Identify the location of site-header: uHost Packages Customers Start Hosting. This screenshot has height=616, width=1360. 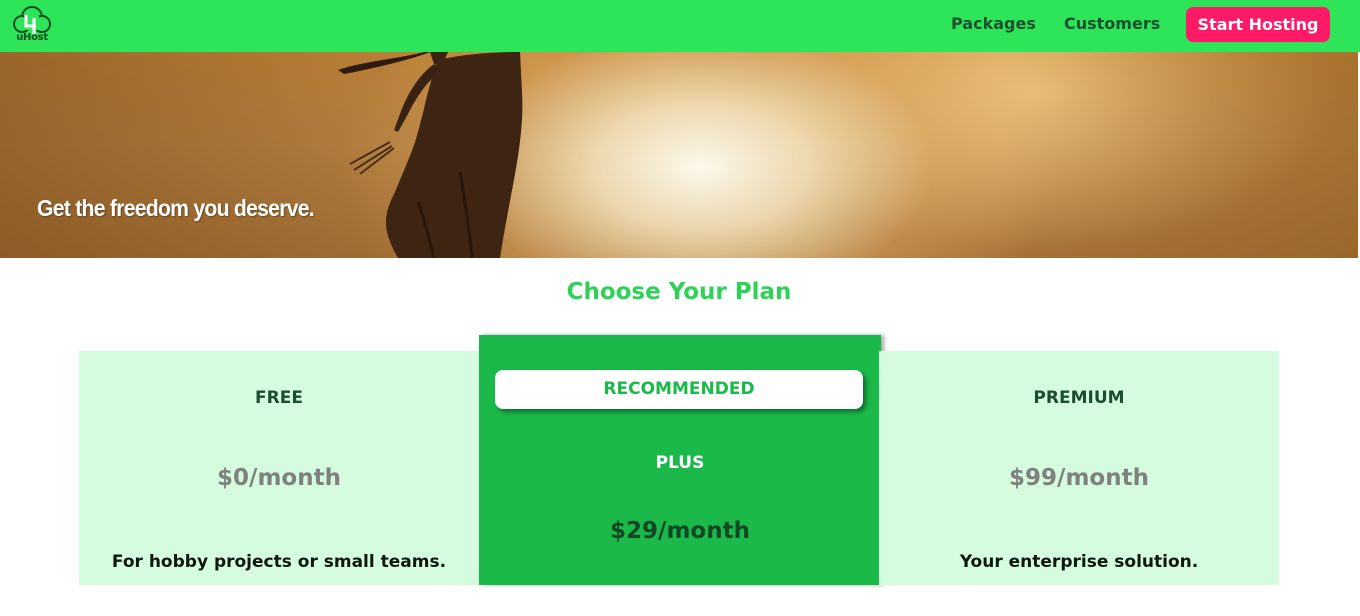
(680, 26).